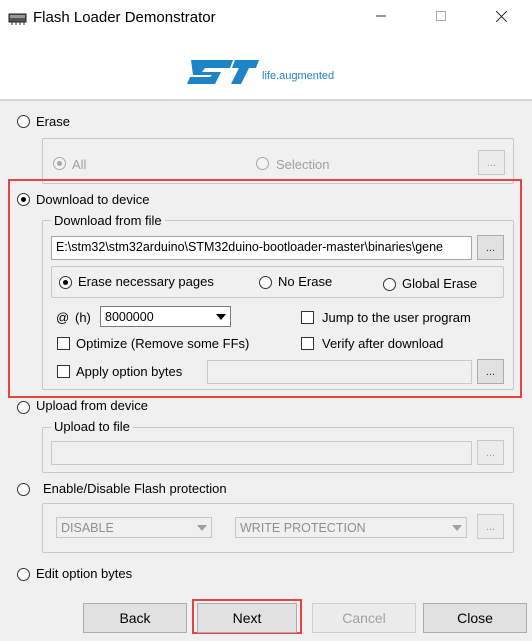 The width and height of the screenshot is (532, 641). I want to click on apply-option-bytes-label: Apply option bytes, so click(129, 371).